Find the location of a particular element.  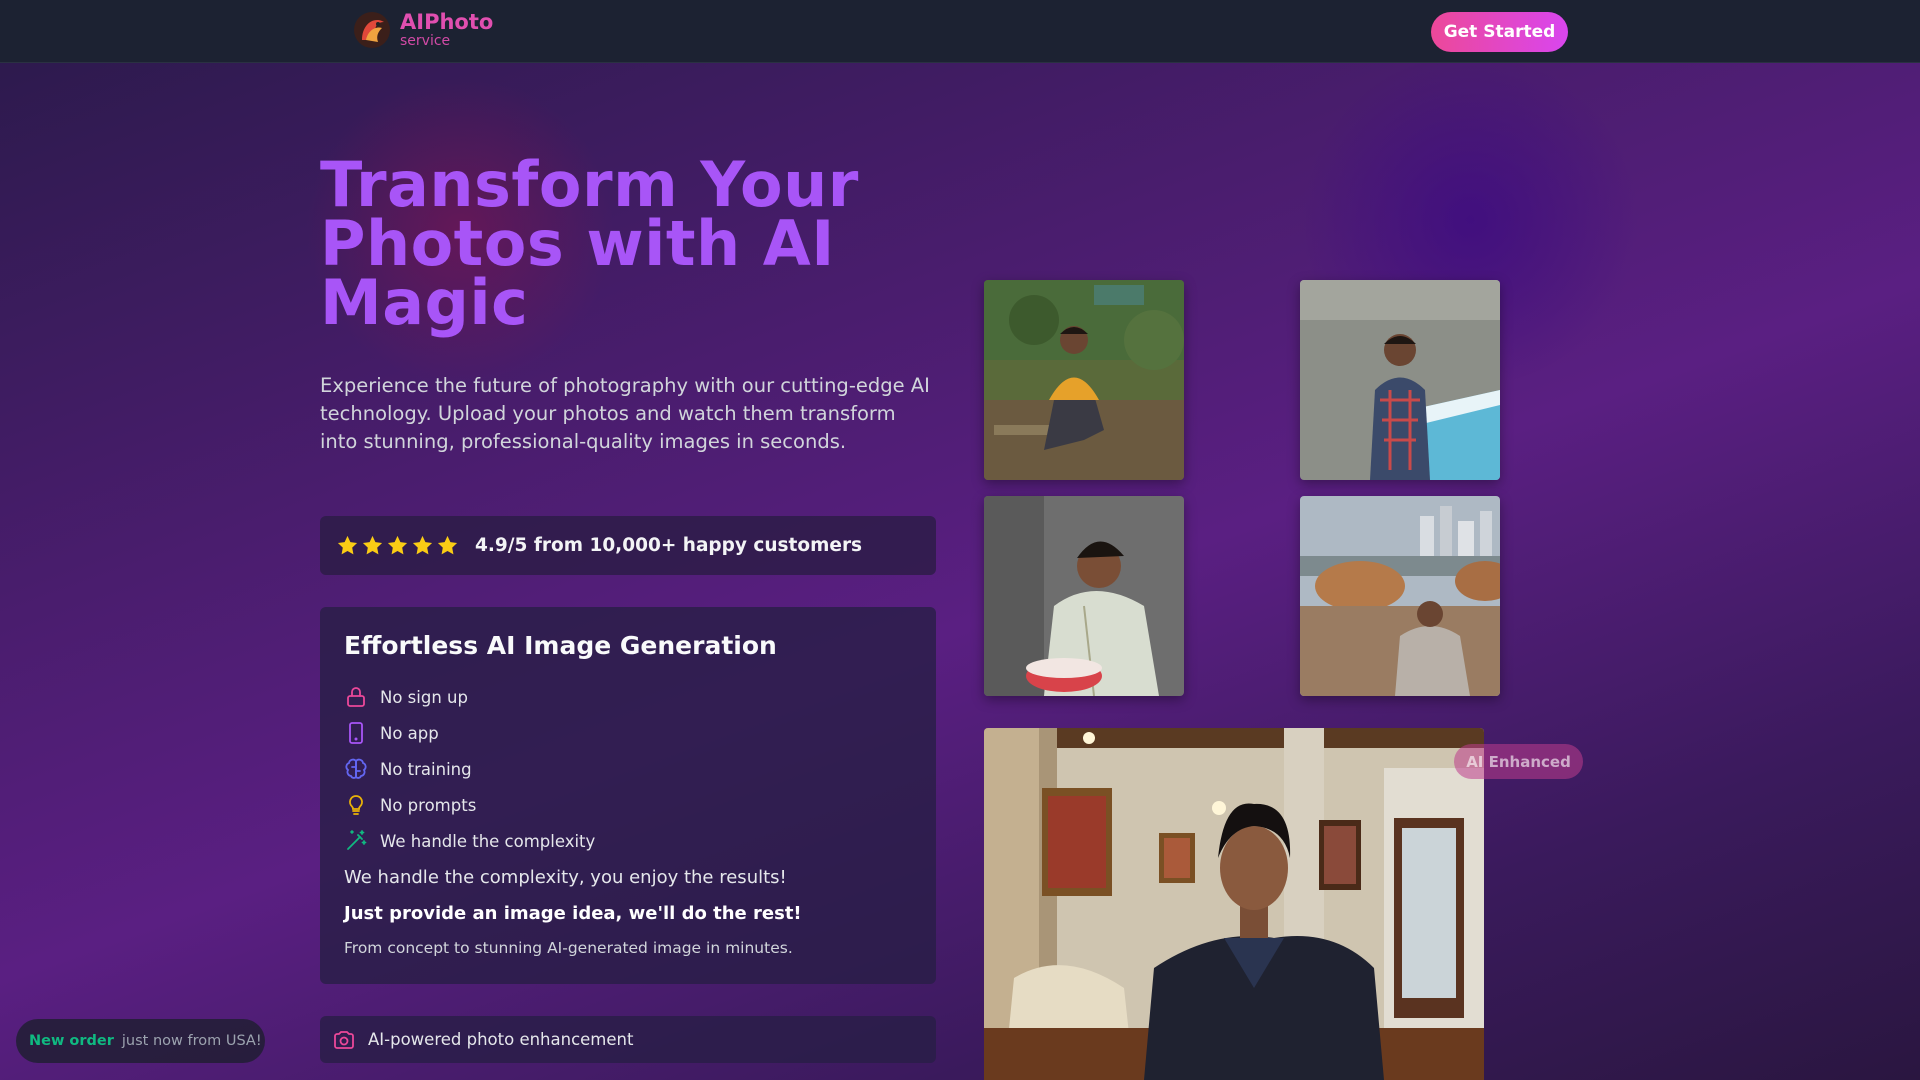

get-started-button: Get Started is located at coordinates (1499, 32).